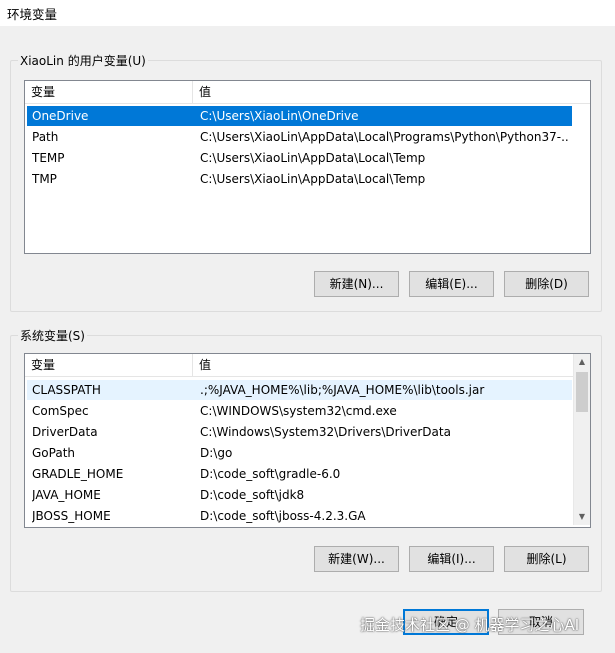 The width and height of the screenshot is (615, 653). What do you see at coordinates (307, 13) in the screenshot?
I see `title-bar: 环境变量` at bounding box center [307, 13].